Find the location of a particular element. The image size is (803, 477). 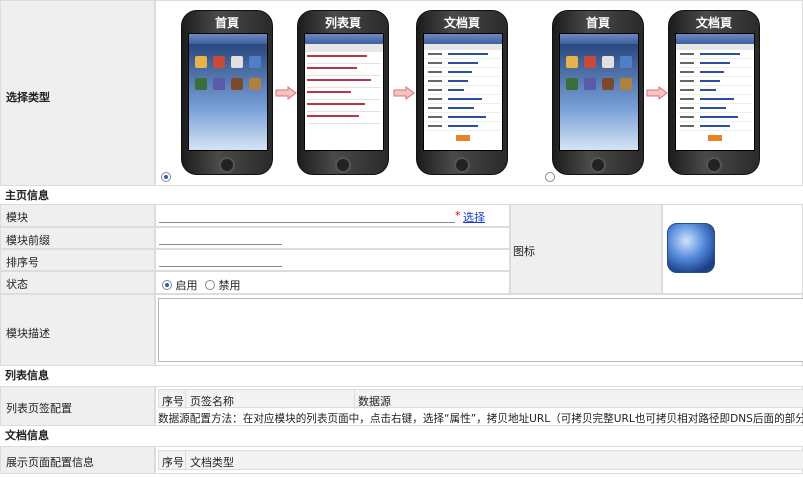

module-input is located at coordinates (307, 222).